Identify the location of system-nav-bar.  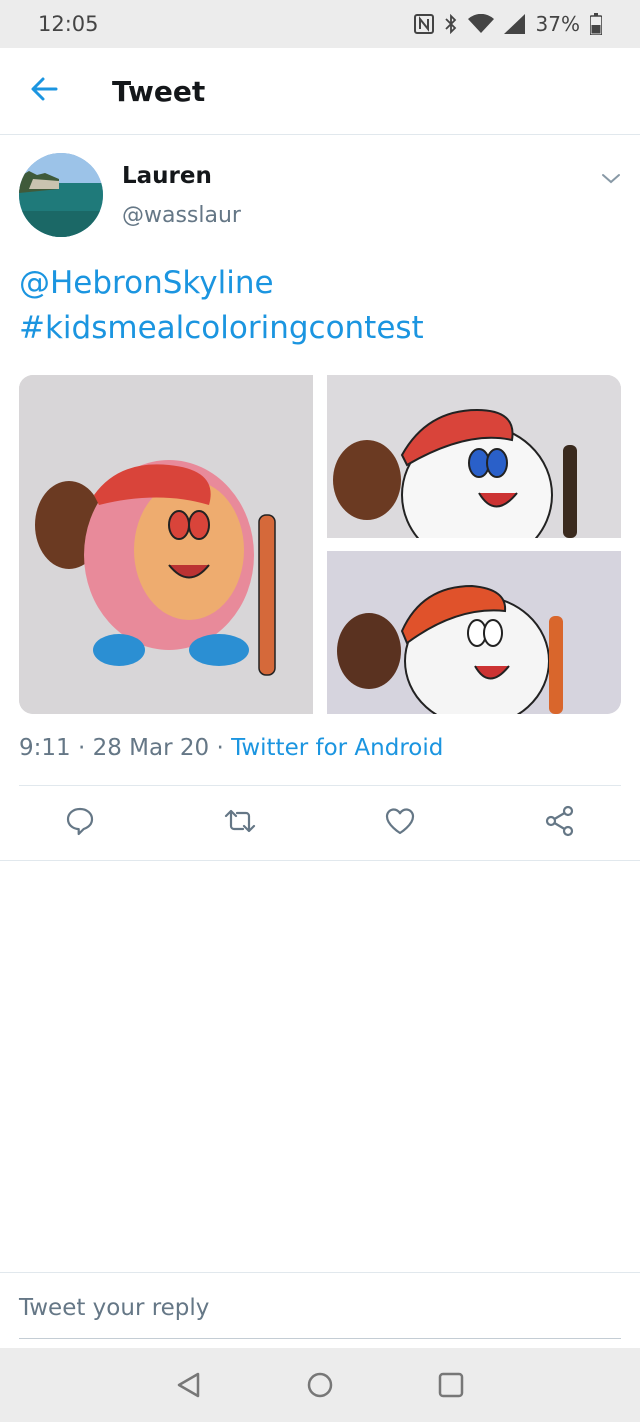
(320, 1385).